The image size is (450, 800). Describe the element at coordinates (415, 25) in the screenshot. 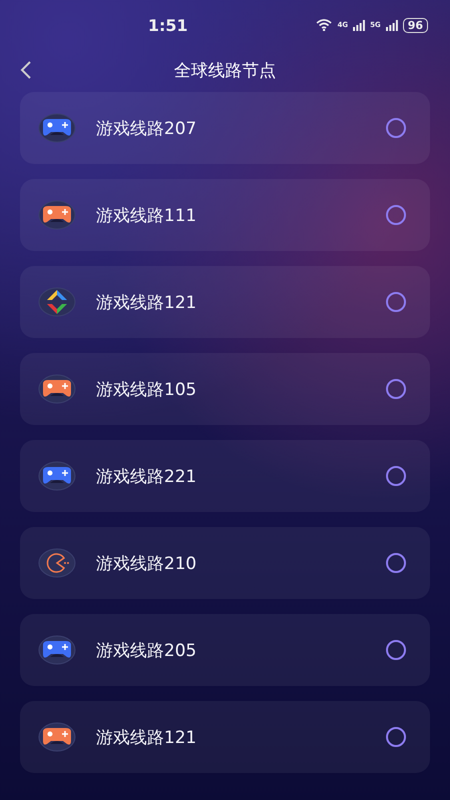

I see `battery-indicator: 96` at that location.